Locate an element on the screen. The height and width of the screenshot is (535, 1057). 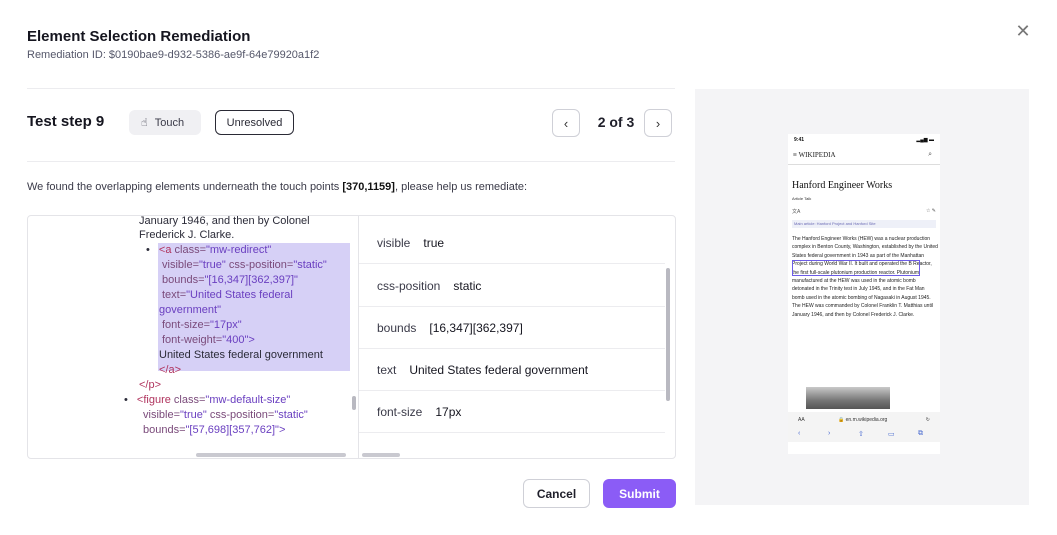
code-tag: </a> is located at coordinates (170, 370).